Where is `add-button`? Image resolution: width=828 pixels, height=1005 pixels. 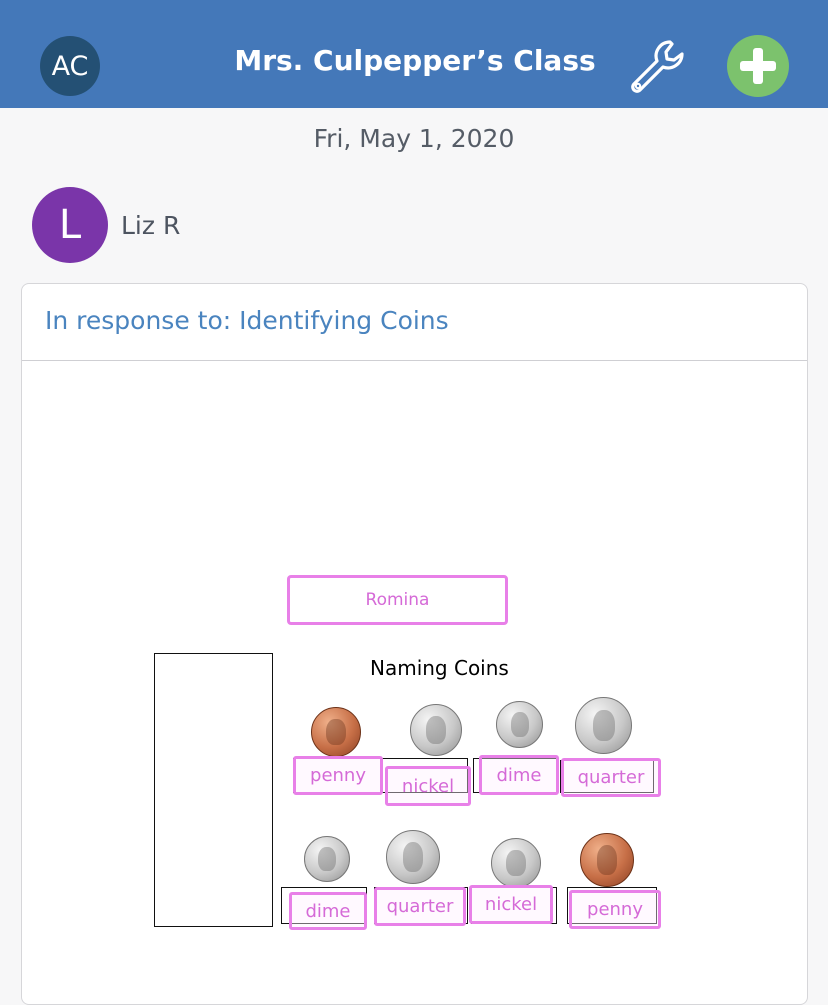
add-button is located at coordinates (758, 66).